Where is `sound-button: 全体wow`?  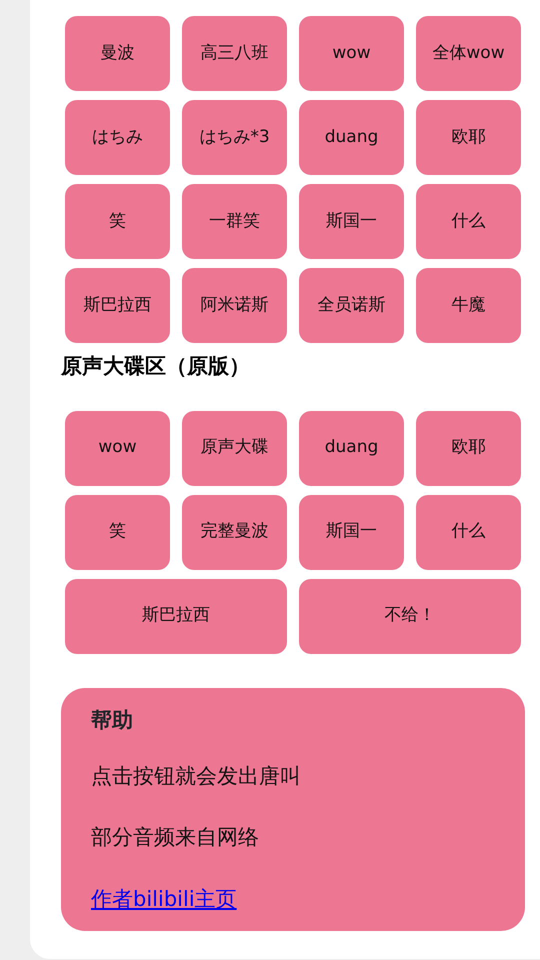 sound-button: 全体wow is located at coordinates (468, 53).